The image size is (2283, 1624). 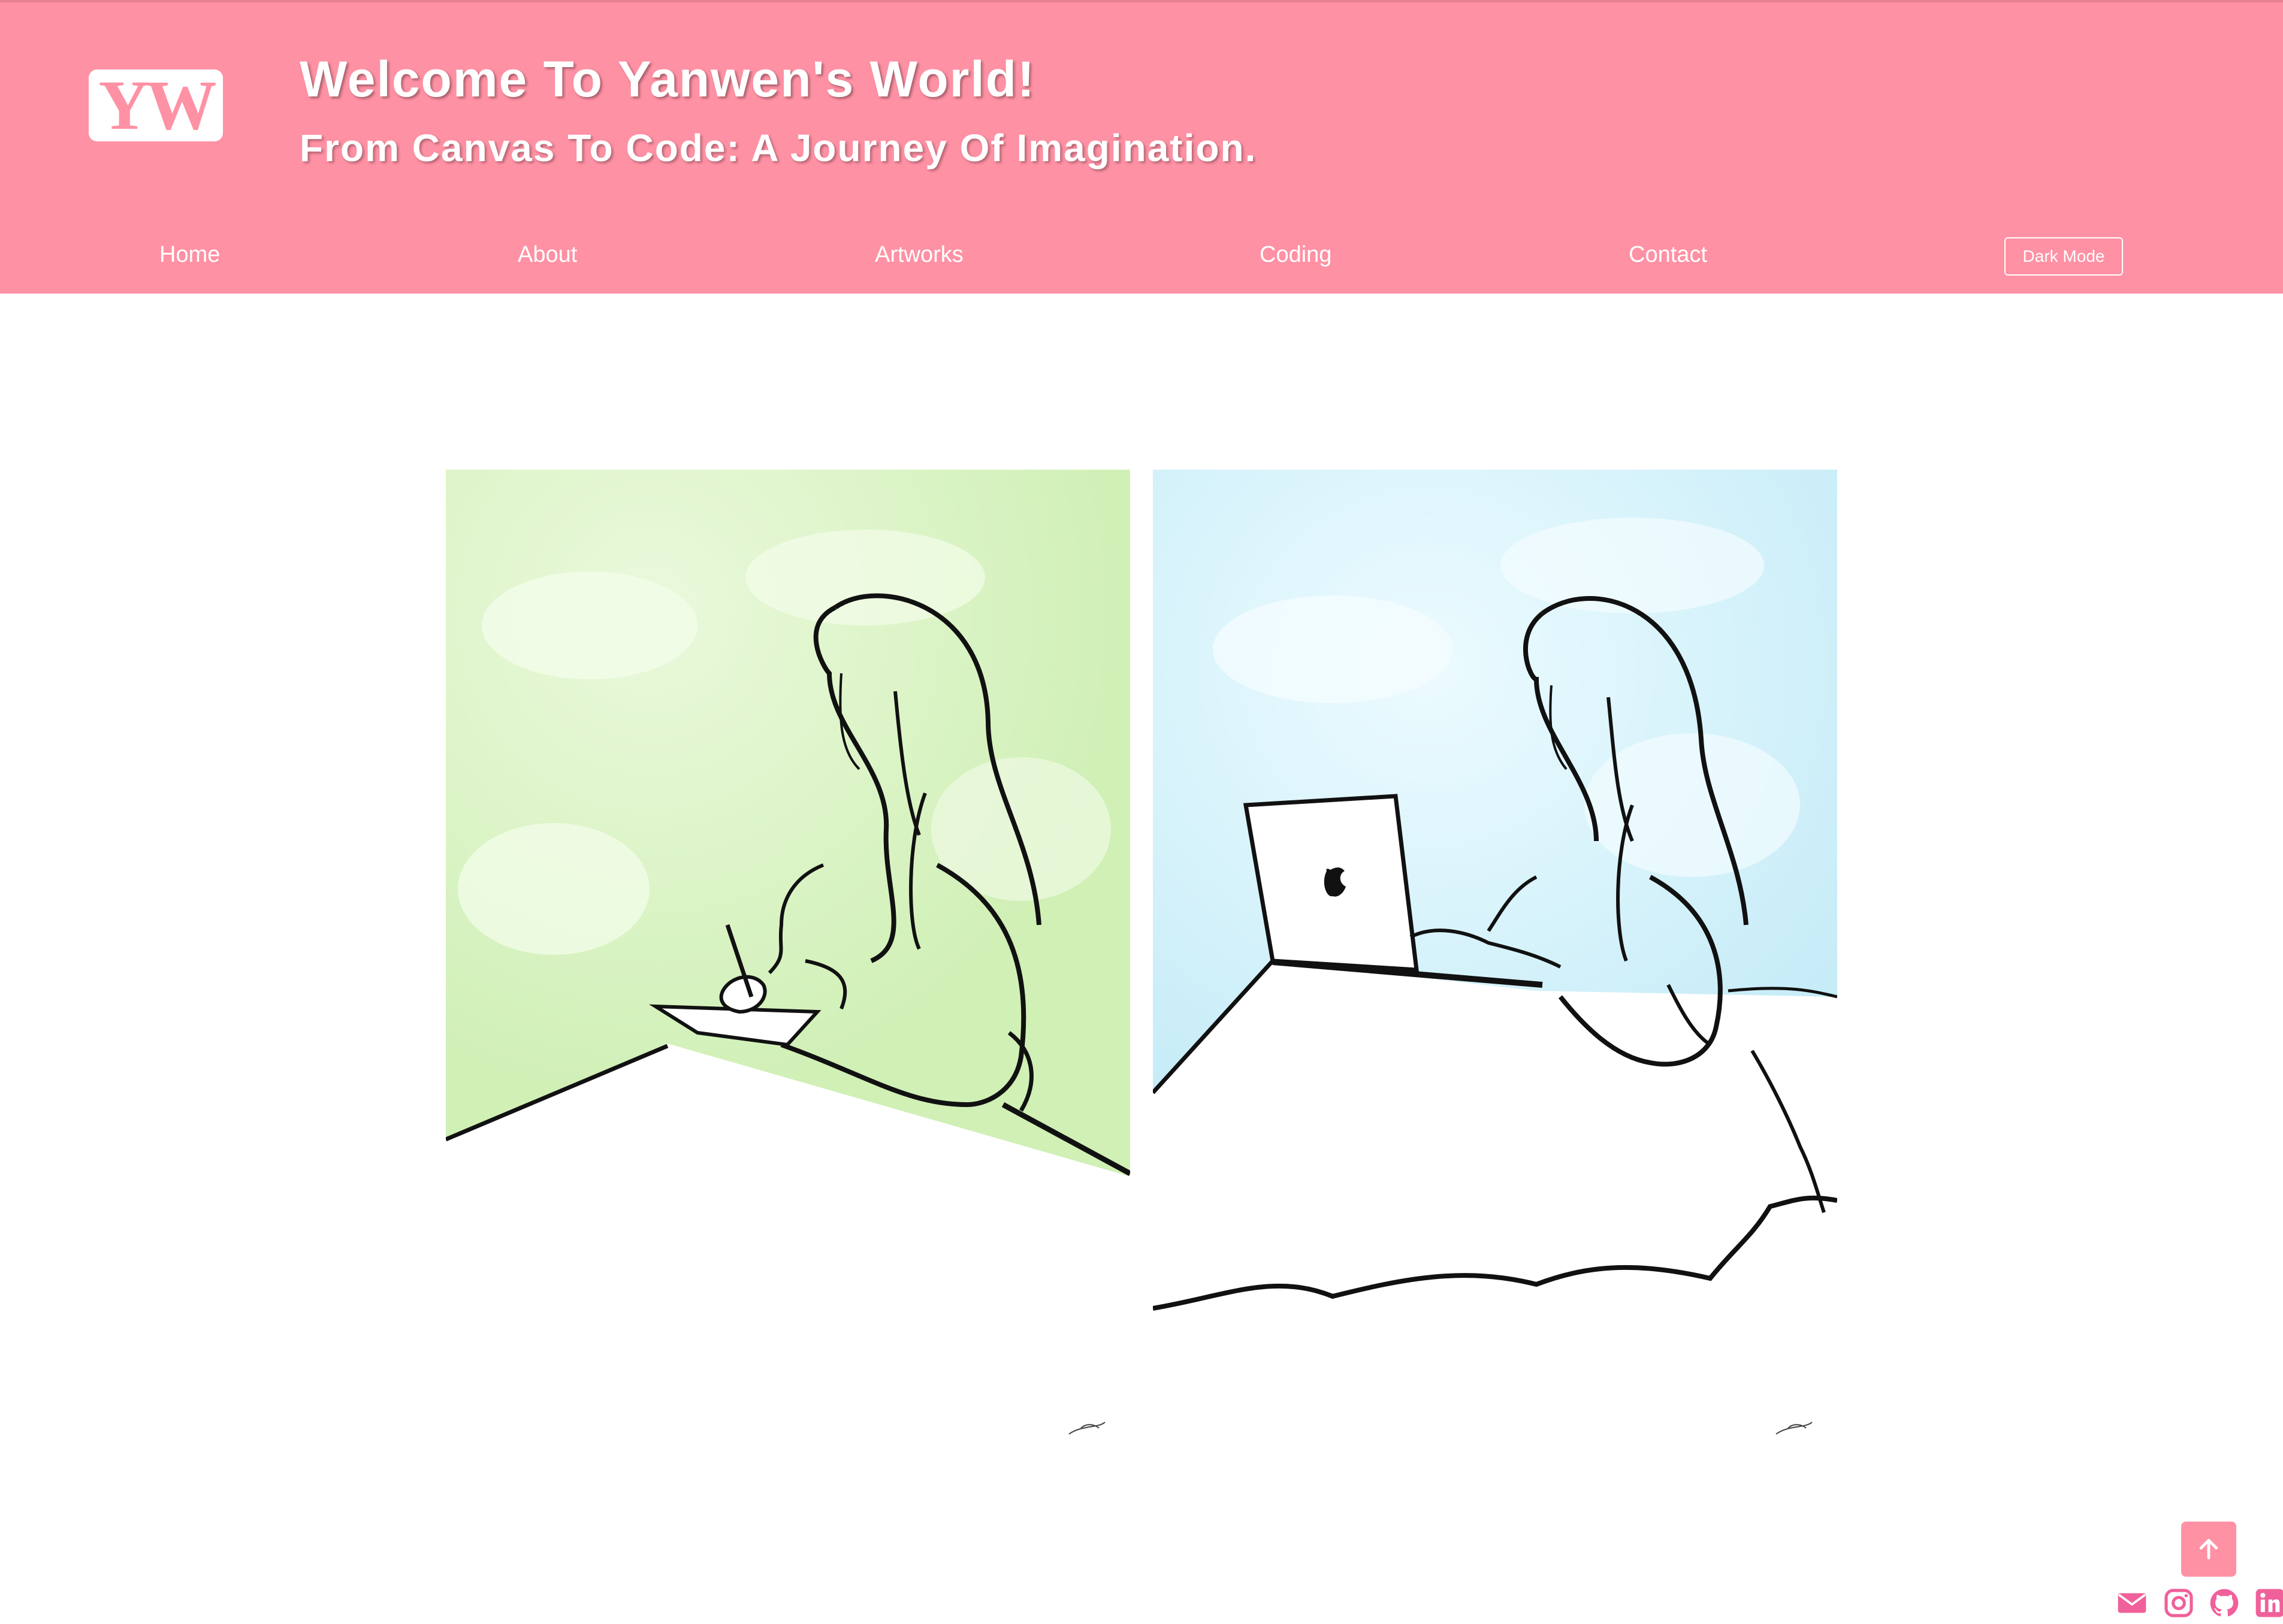 I want to click on nav-coding: Coding, so click(x=1295, y=255).